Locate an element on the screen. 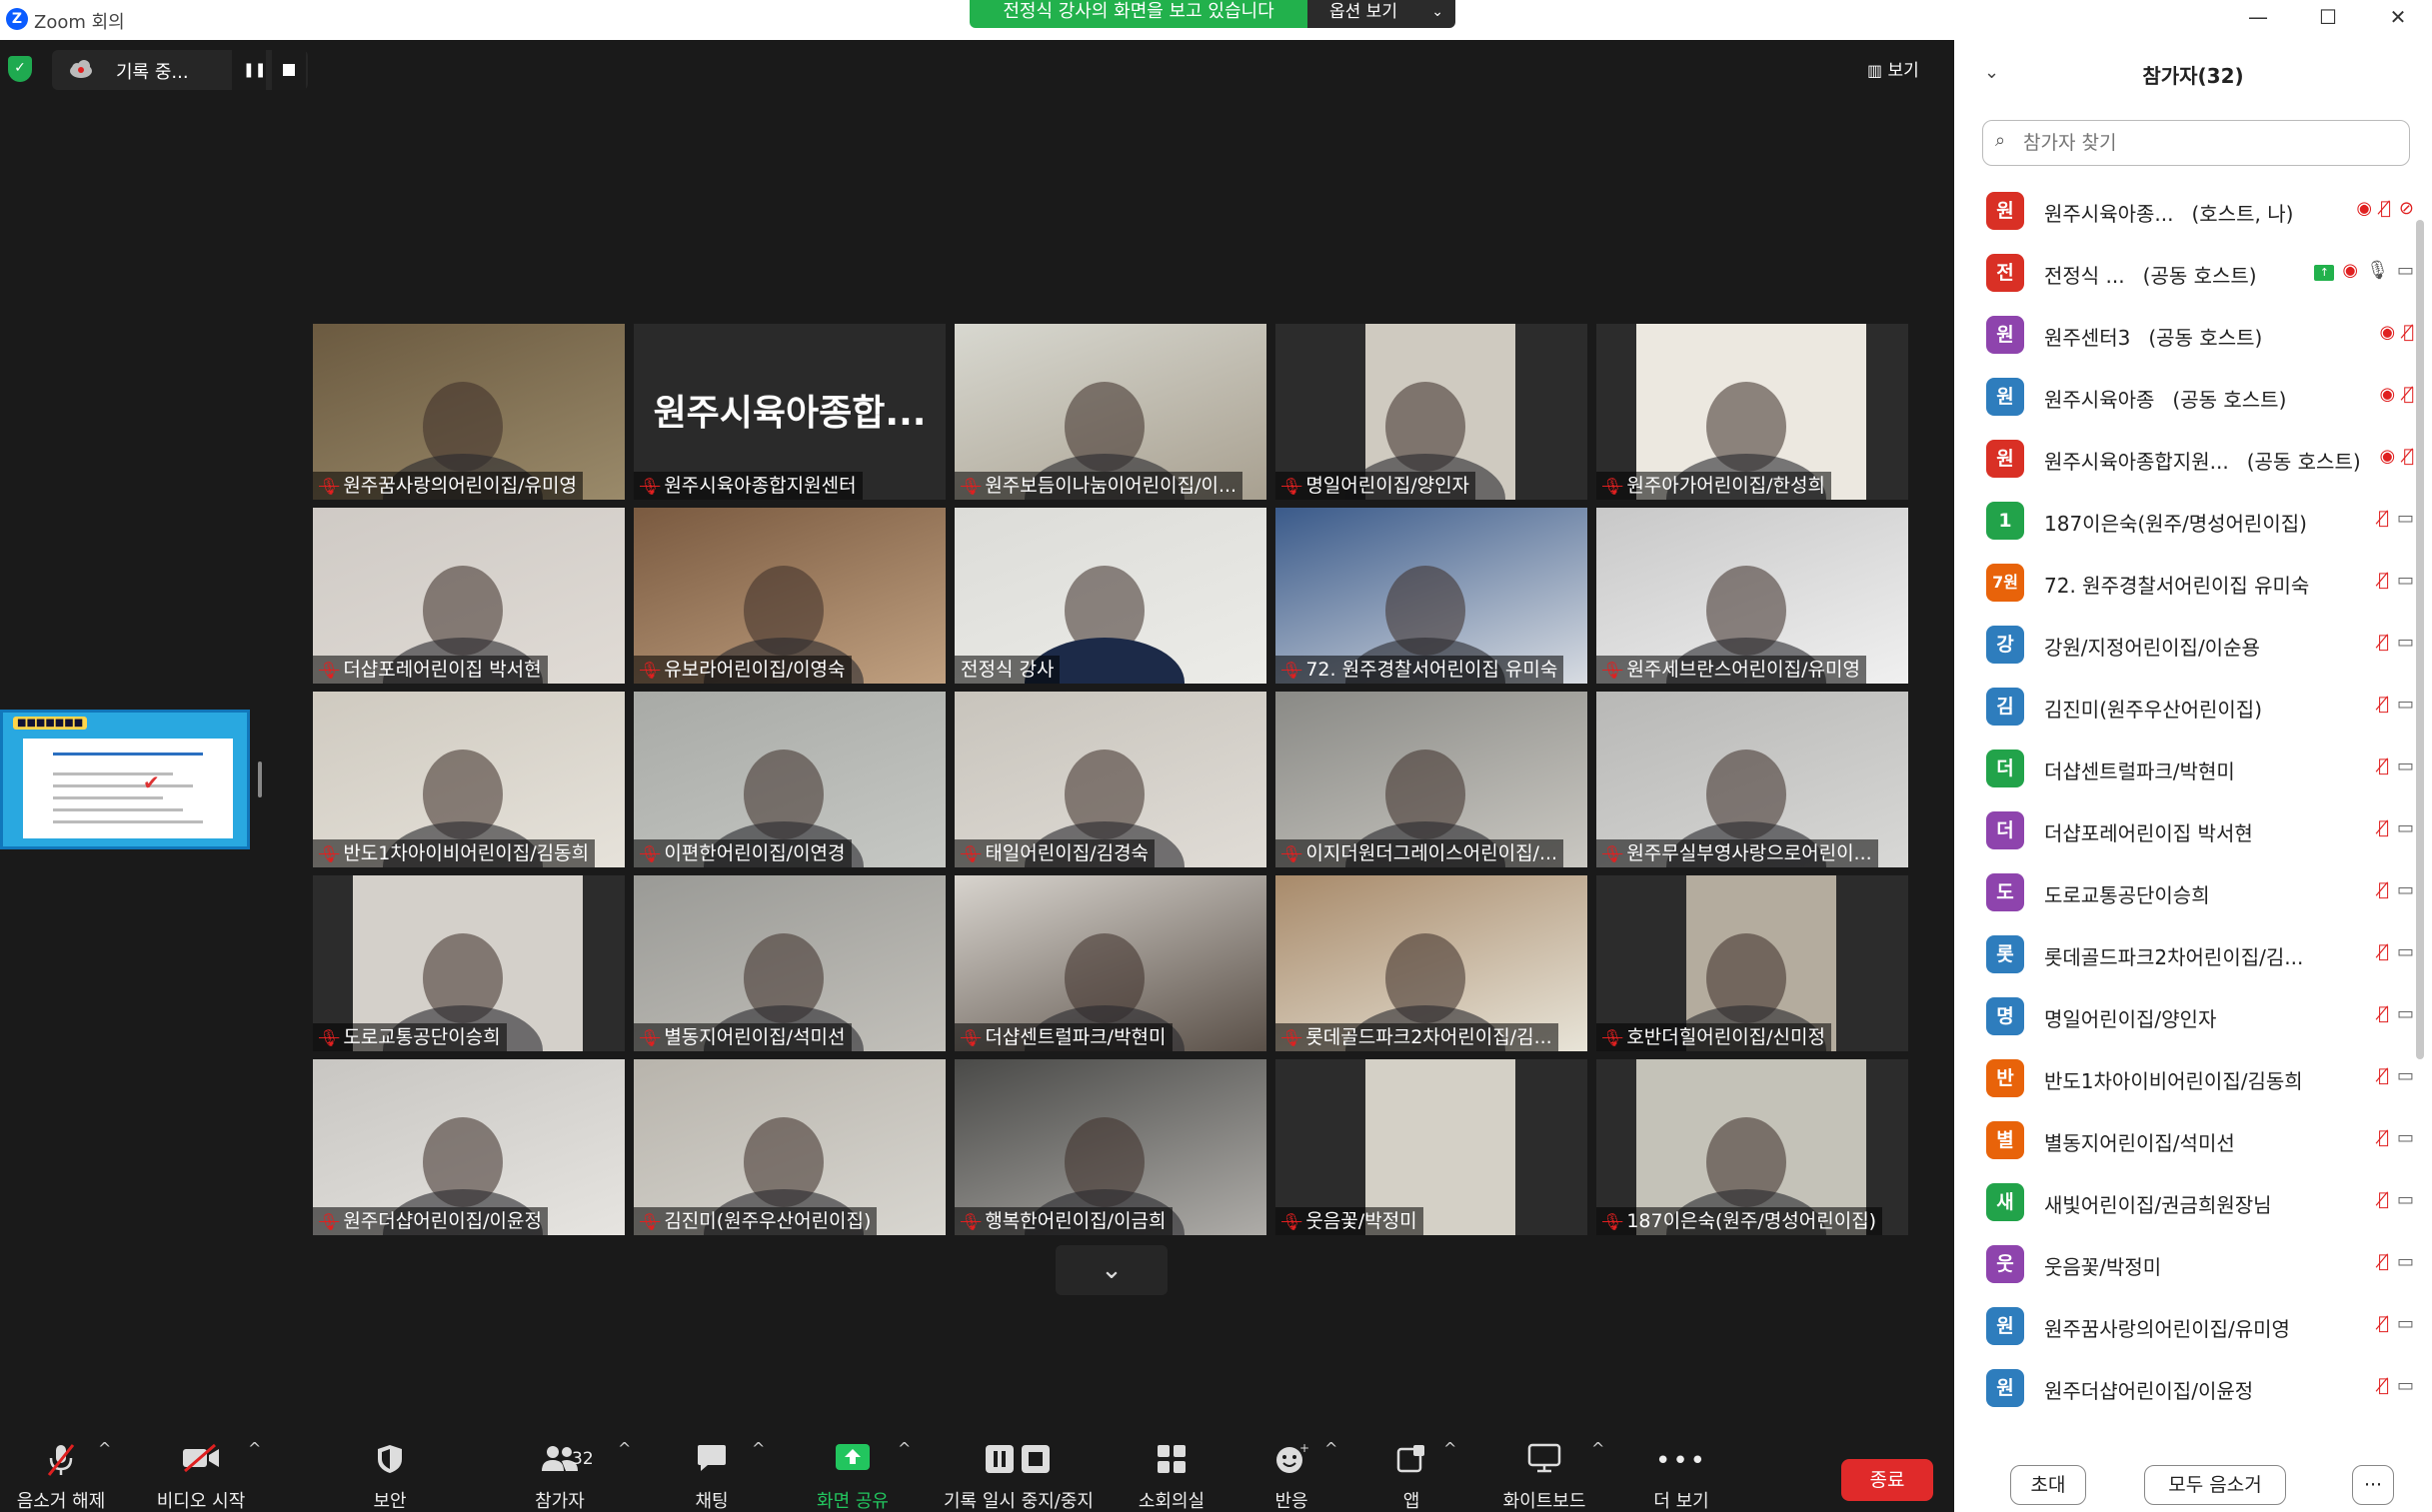  minimize-button: — is located at coordinates (2258, 18).